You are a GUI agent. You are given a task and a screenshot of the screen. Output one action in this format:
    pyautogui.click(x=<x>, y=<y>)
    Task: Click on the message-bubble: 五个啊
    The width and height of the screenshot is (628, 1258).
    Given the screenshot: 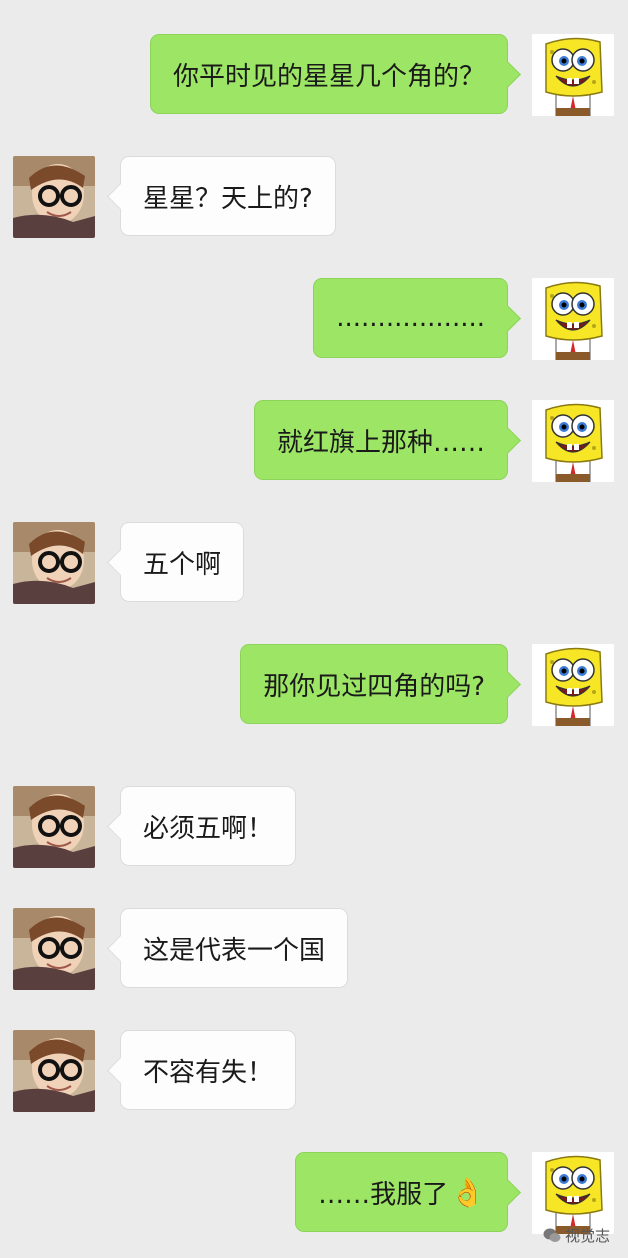 What is the action you would take?
    pyautogui.click(x=182, y=562)
    